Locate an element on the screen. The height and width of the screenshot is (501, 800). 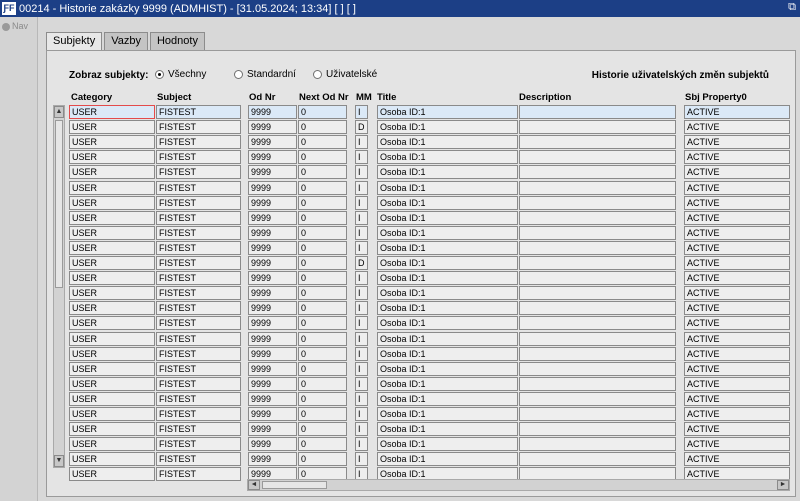
horizontal-scroll-thumb is located at coordinates (294, 485).